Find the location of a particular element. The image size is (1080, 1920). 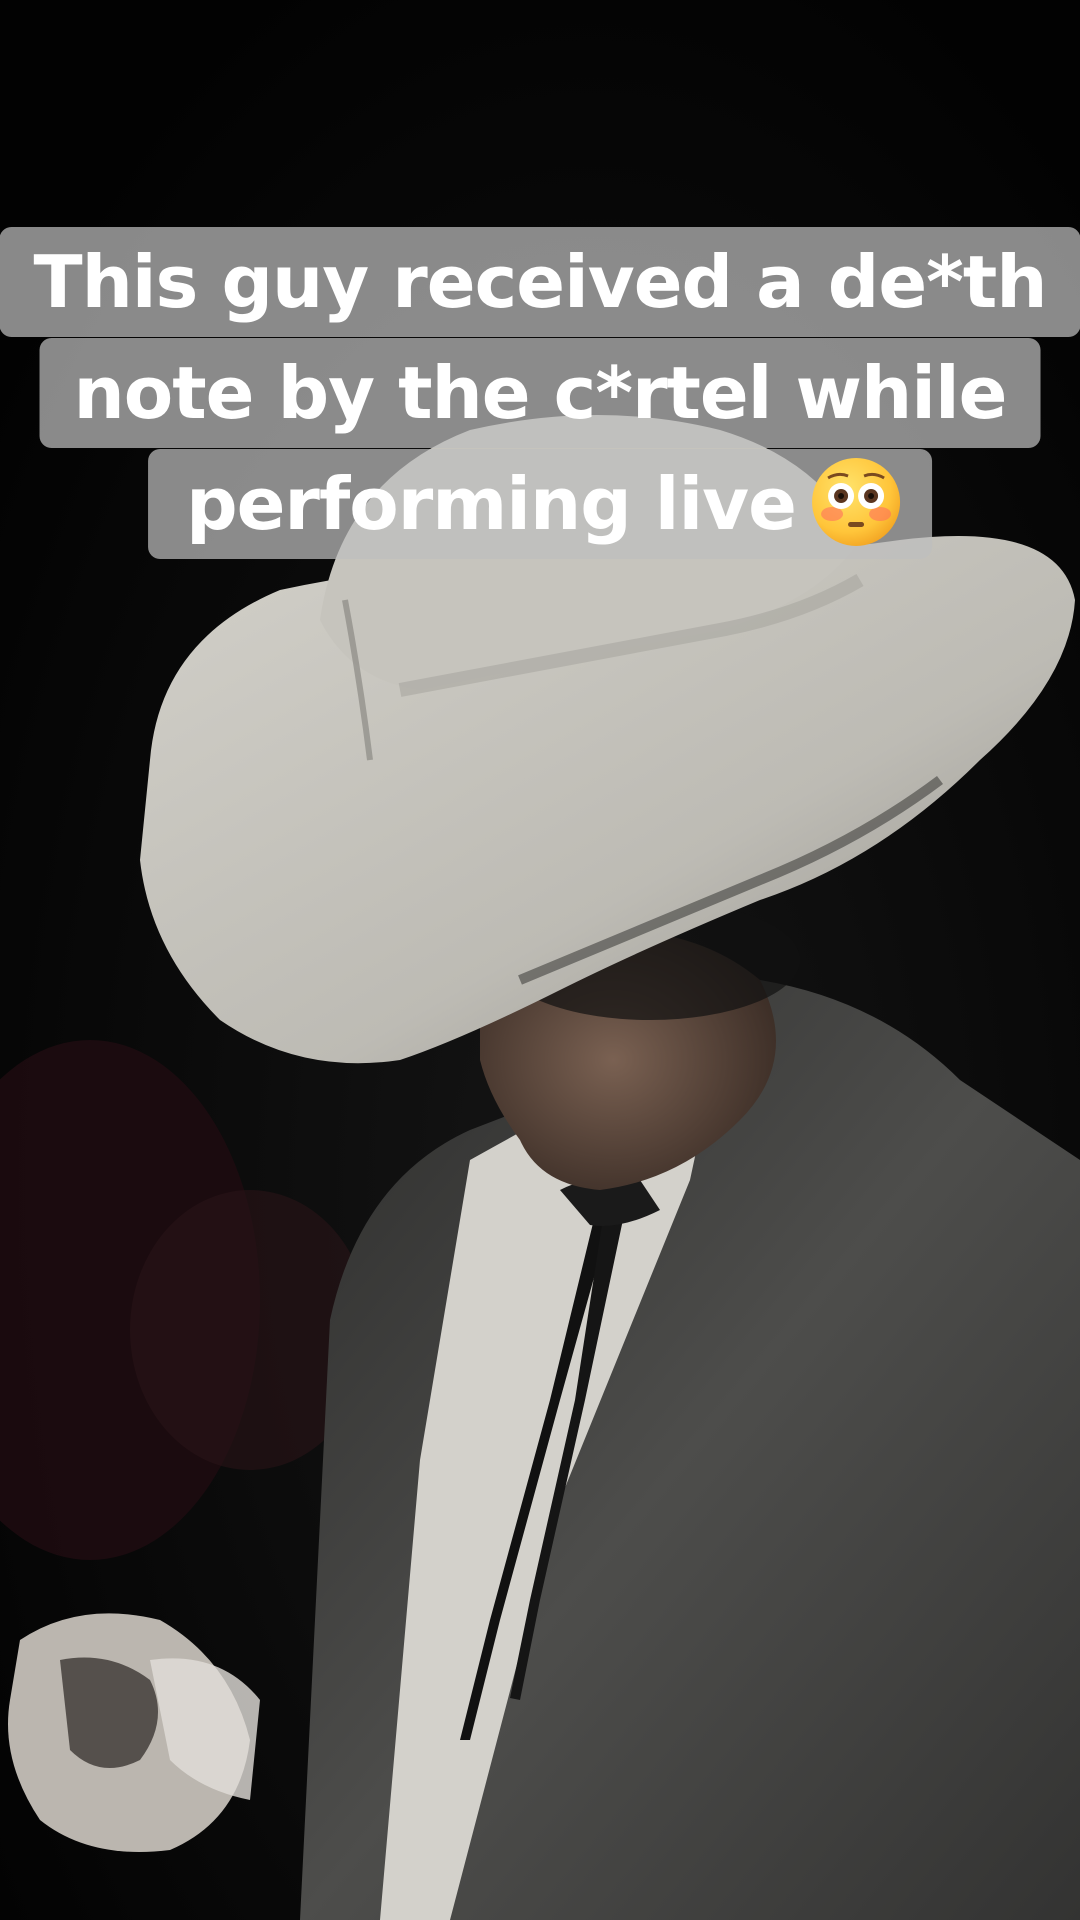

caption-line-3: performing live is located at coordinates (540, 504).